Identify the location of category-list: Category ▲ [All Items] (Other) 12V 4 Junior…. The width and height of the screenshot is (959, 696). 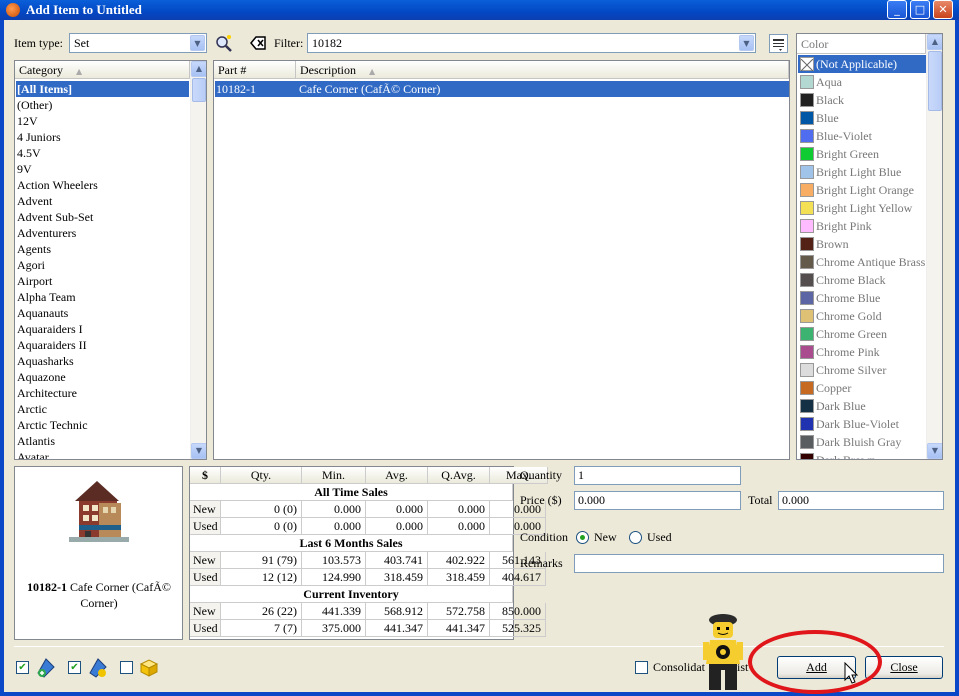
(110, 260).